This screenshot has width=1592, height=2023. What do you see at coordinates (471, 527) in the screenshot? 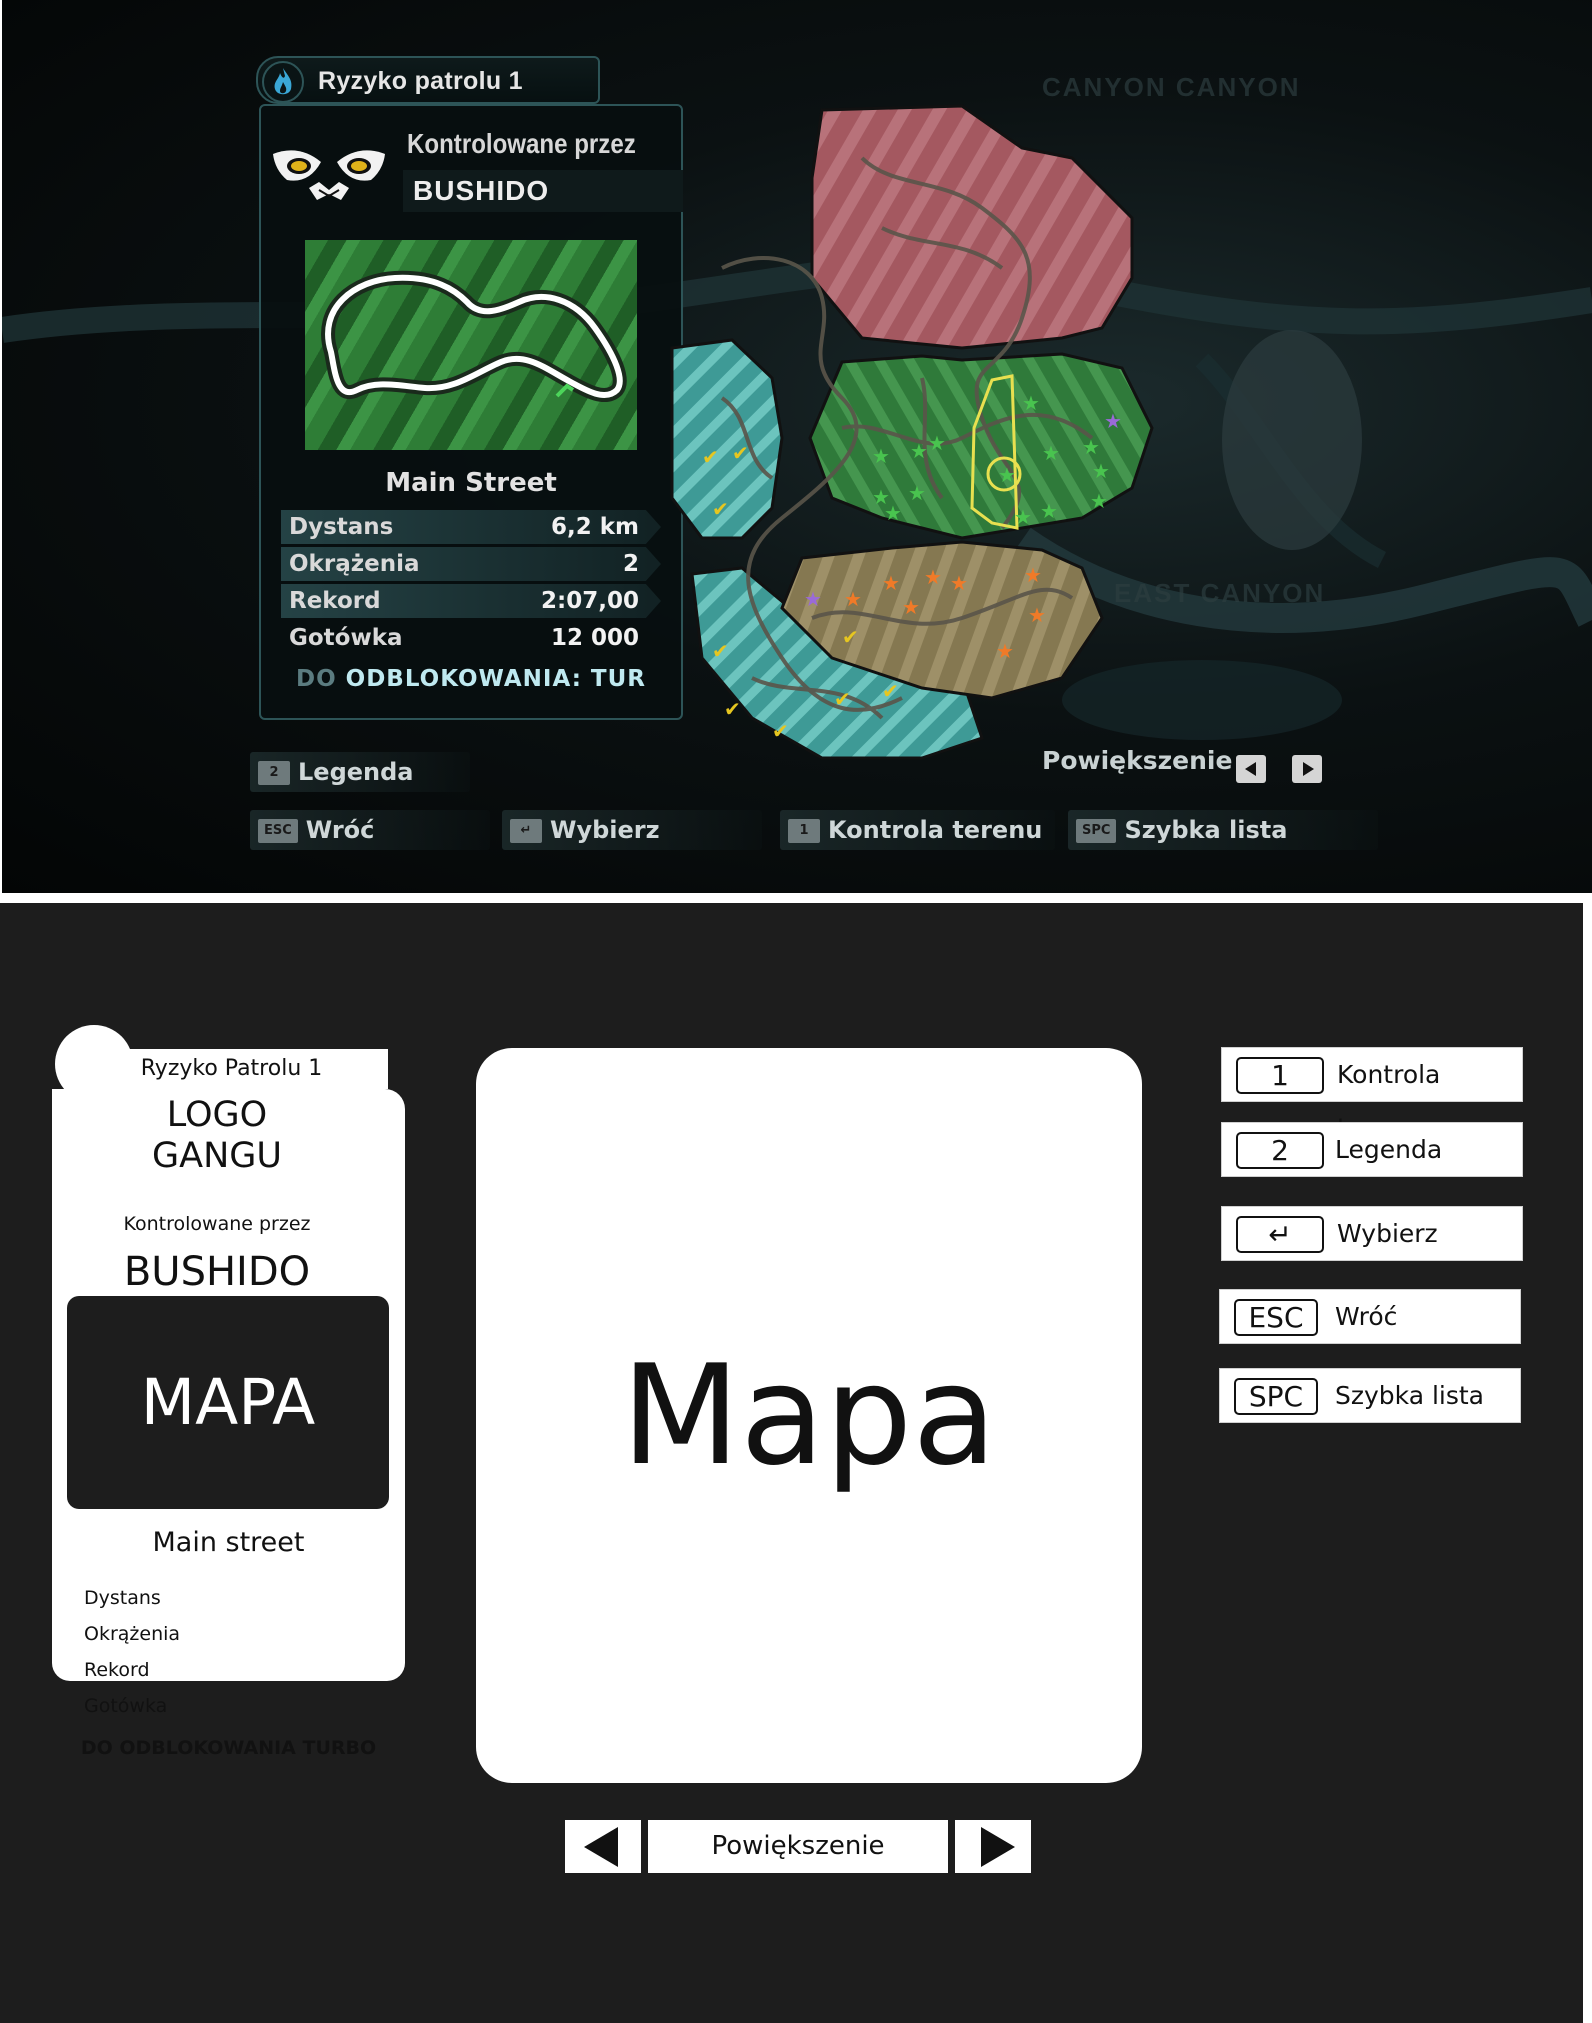
I see `stat-row: Dystans 6,2 km` at bounding box center [471, 527].